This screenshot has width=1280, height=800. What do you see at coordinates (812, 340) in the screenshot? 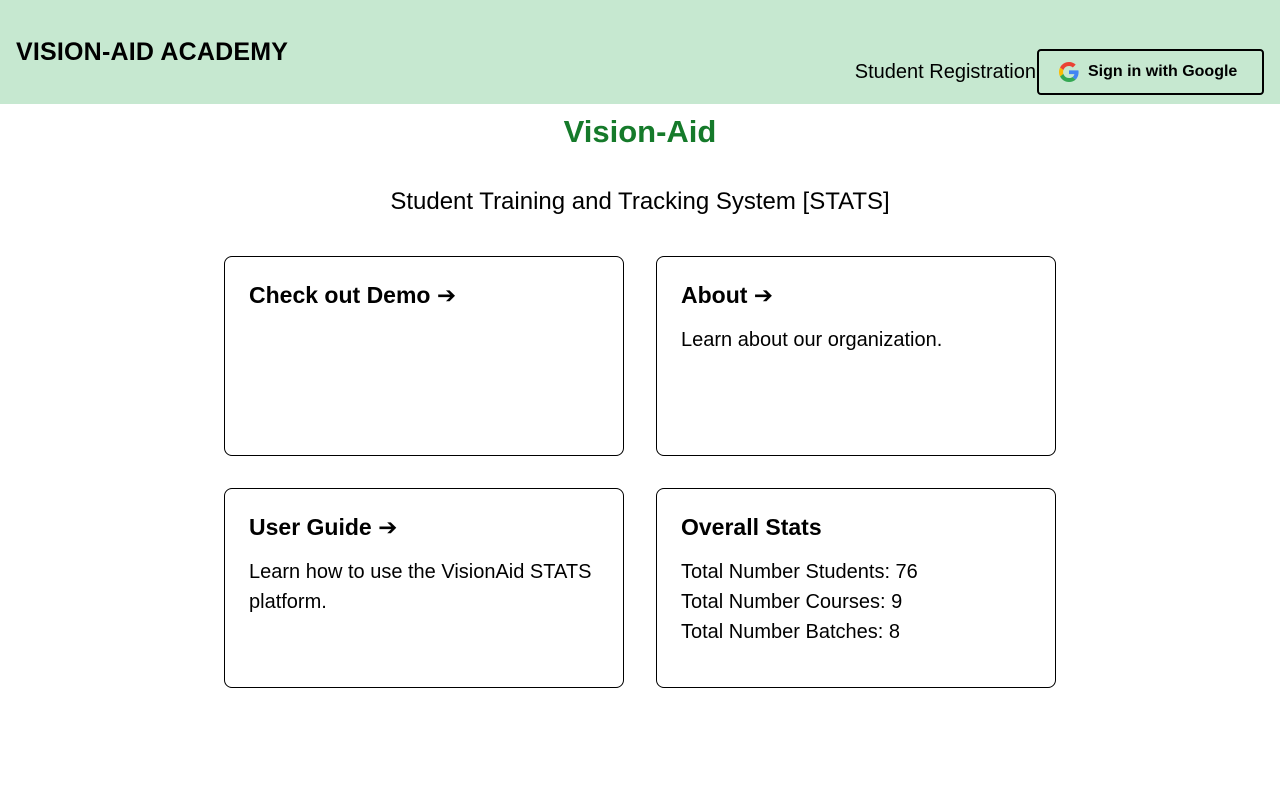
I see `about-card-description: Learn about our organization.` at bounding box center [812, 340].